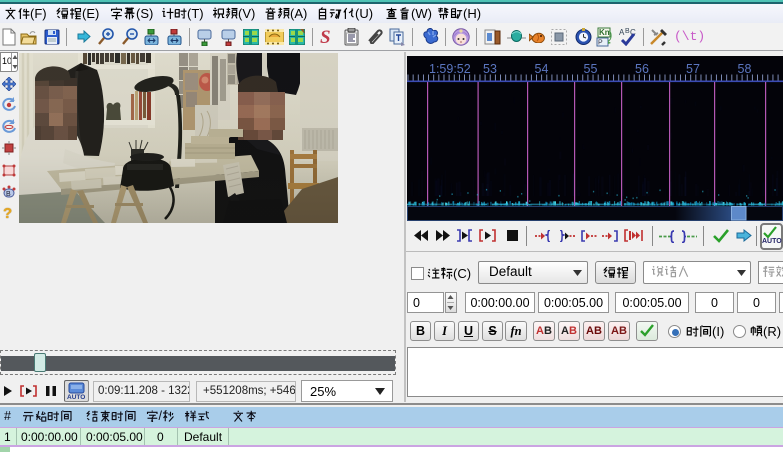 The height and width of the screenshot is (452, 783). Describe the element at coordinates (693, 69) in the screenshot. I see `svg-text: 57` at that location.